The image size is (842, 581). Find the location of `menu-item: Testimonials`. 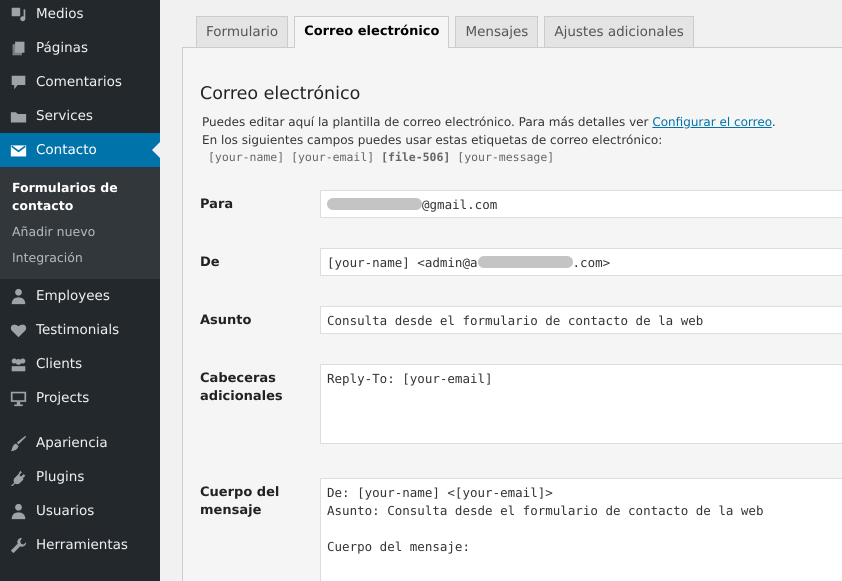

menu-item: Testimonials is located at coordinates (80, 330).